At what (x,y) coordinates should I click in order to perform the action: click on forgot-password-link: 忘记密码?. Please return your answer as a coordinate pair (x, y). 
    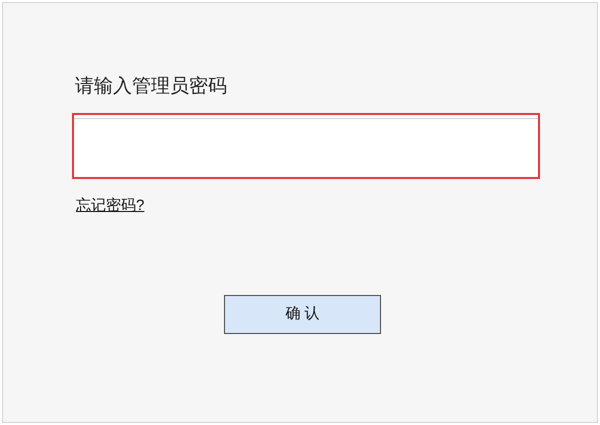
    Looking at the image, I should click on (110, 206).